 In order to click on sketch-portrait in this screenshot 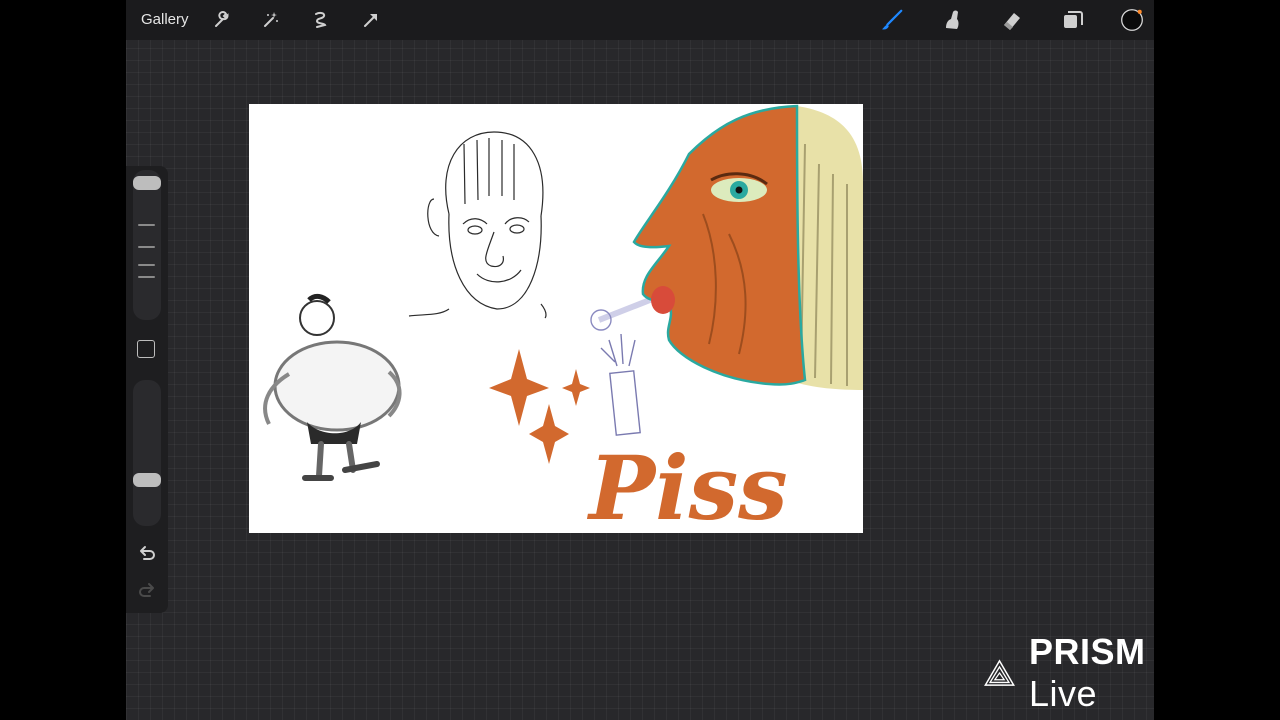, I will do `click(477, 225)`.